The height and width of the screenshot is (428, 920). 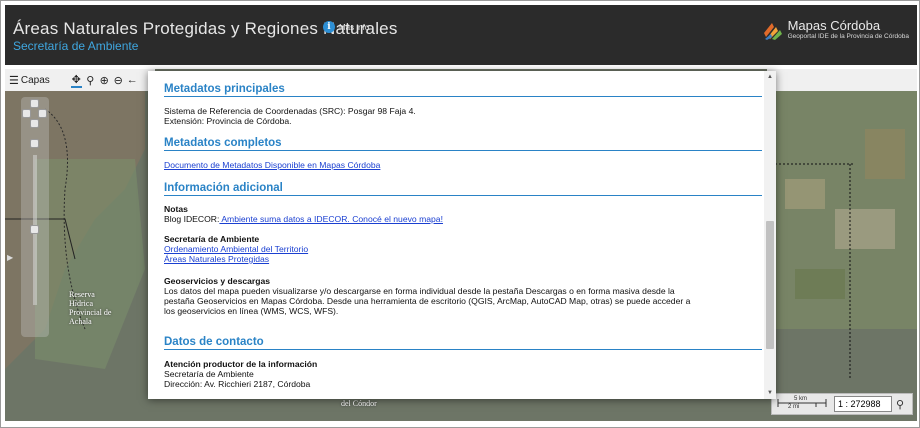 I want to click on zoom-in-icon: ⊕, so click(x=104, y=80).